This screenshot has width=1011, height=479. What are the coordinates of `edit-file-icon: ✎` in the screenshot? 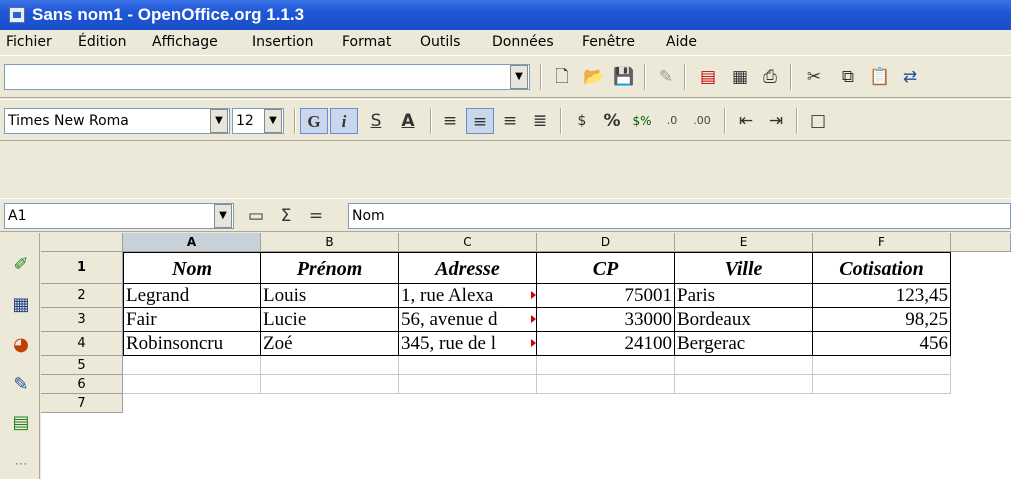 It's located at (666, 77).